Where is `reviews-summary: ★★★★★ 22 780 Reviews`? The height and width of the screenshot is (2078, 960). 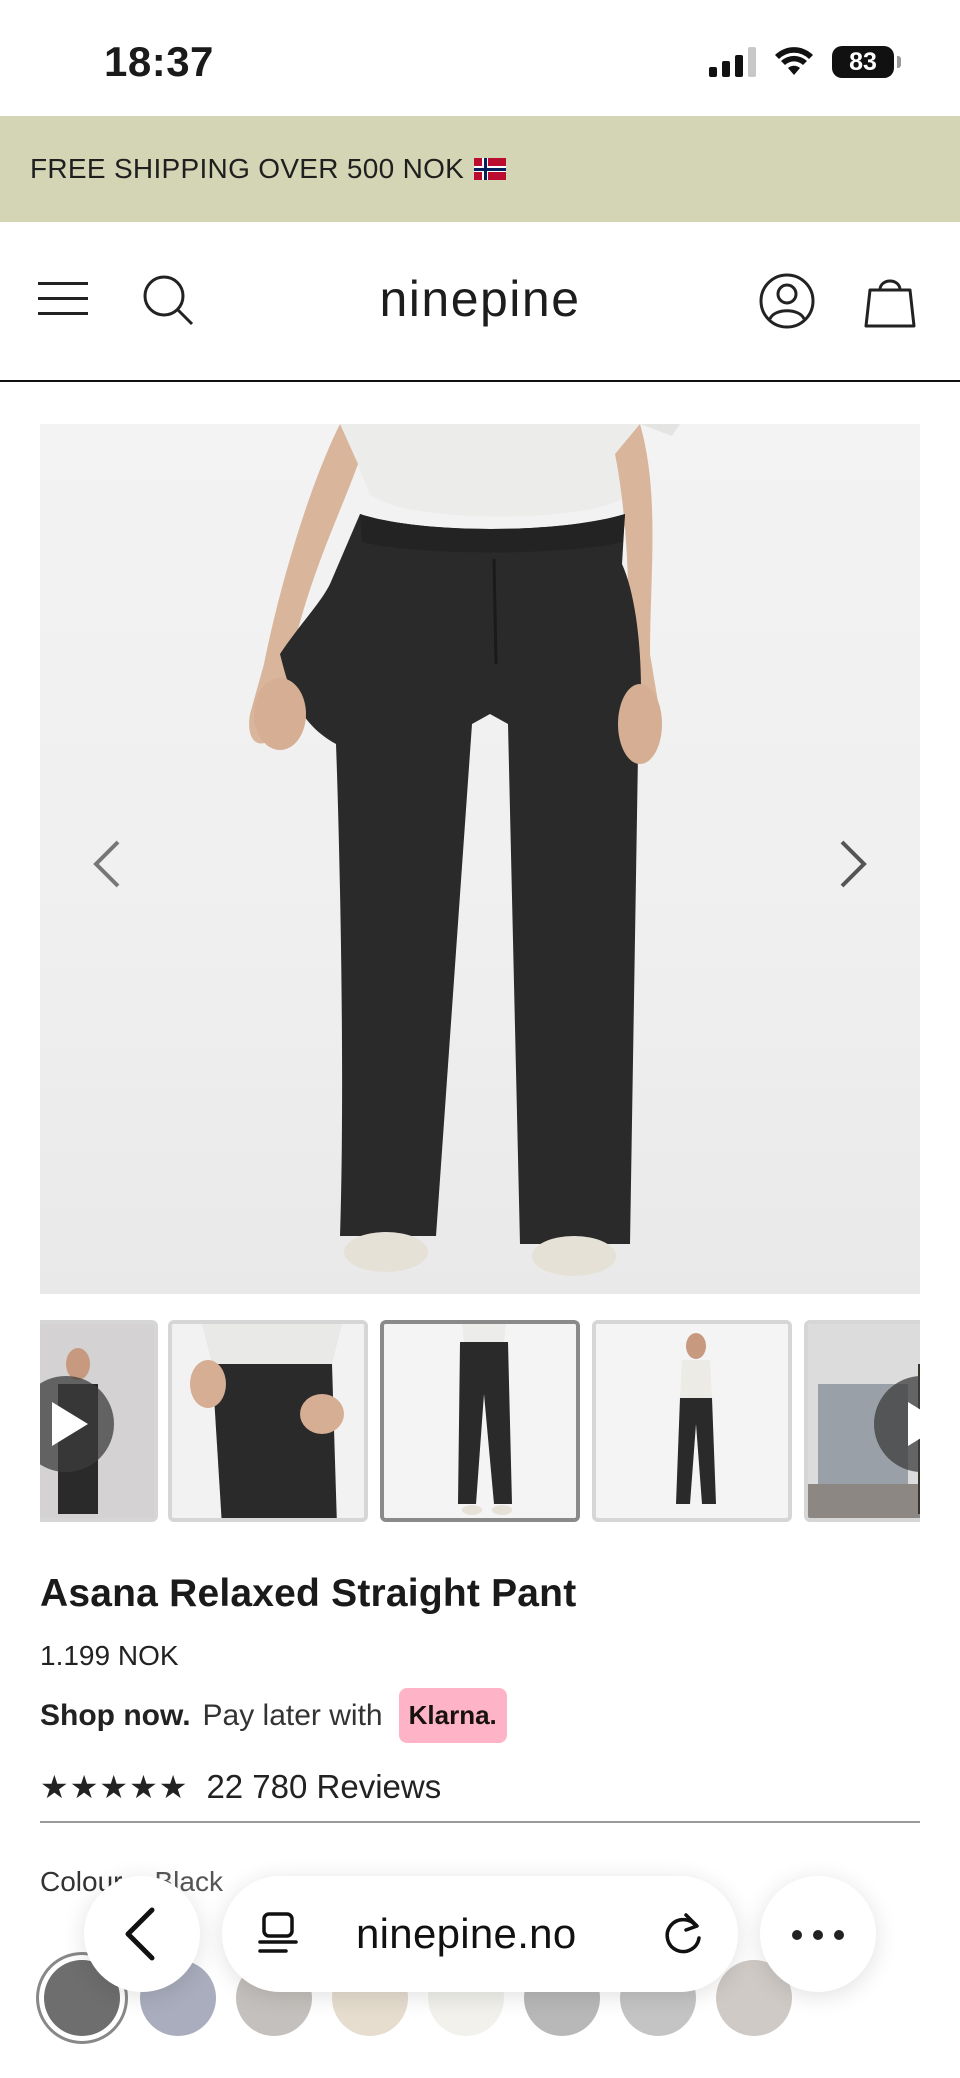 reviews-summary: ★★★★★ 22 780 Reviews is located at coordinates (240, 1787).